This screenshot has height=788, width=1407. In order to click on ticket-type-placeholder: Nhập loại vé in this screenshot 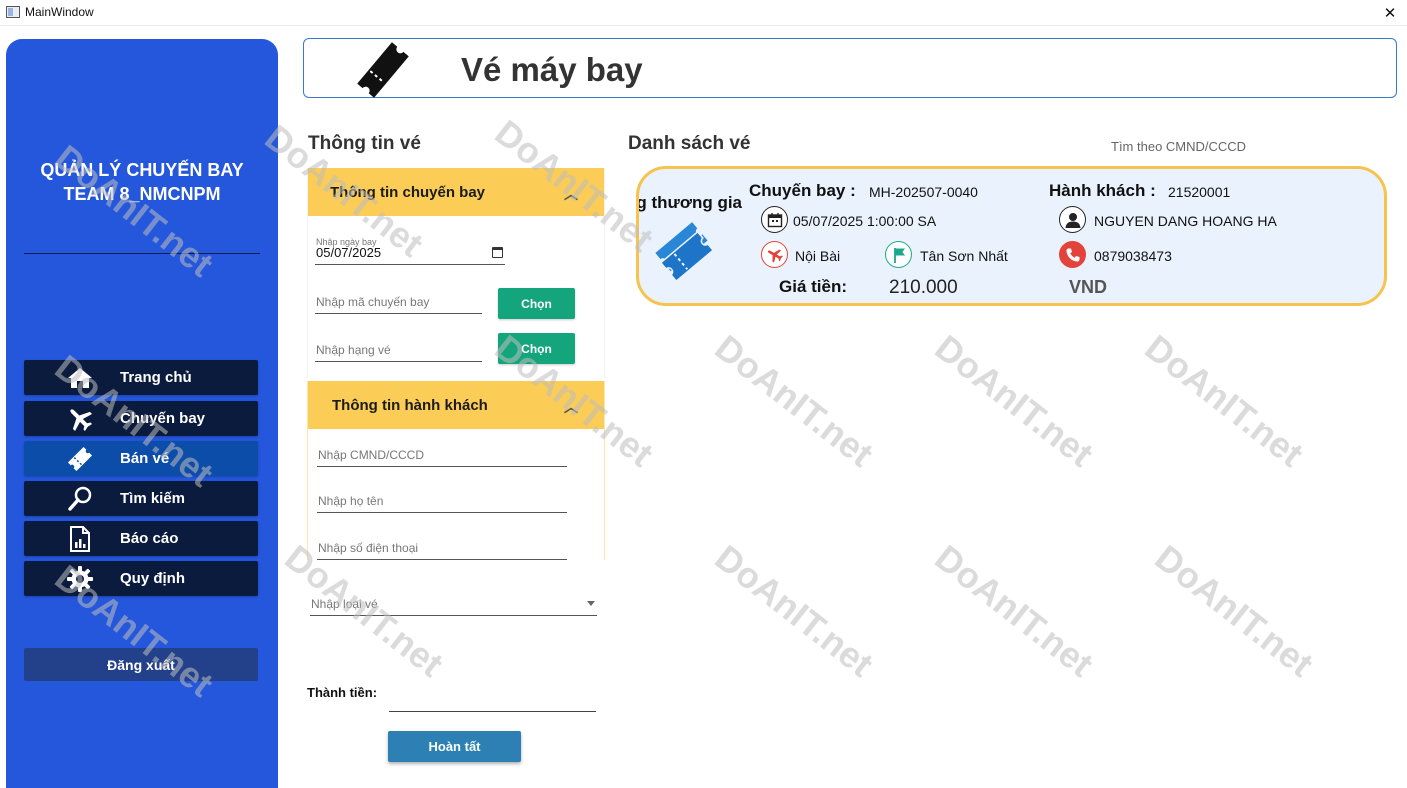, I will do `click(344, 604)`.